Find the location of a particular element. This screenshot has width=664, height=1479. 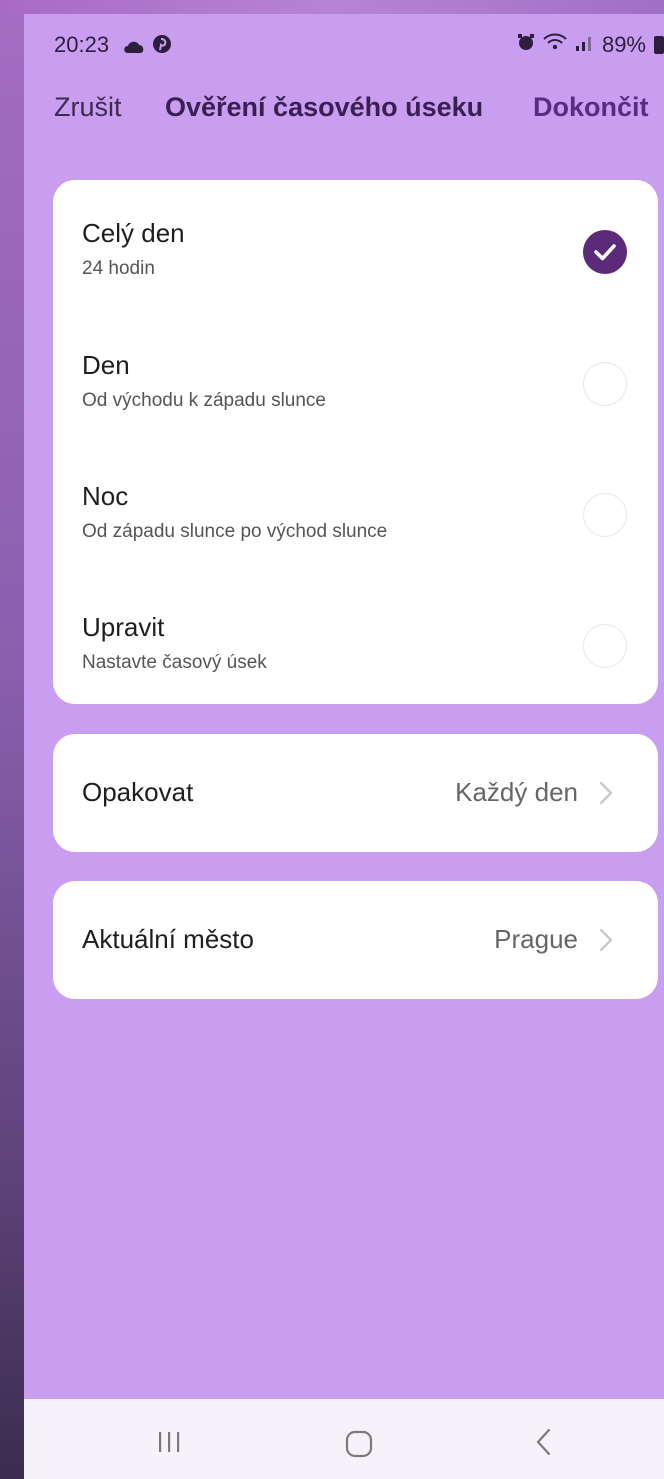

cloud-icon is located at coordinates (134, 47).